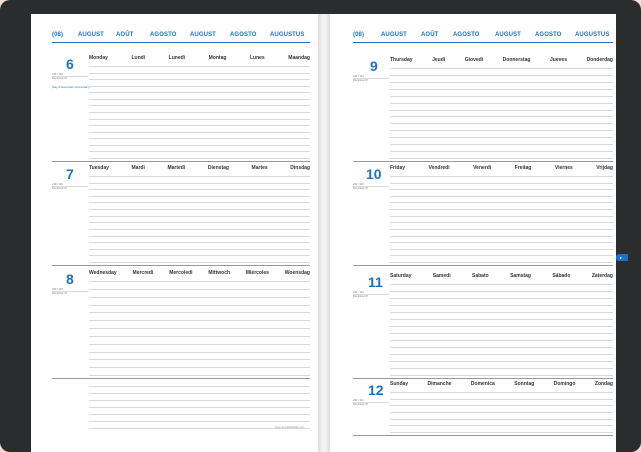 This screenshot has width=641, height=452. I want to click on weekday-name: Jeudi, so click(439, 60).